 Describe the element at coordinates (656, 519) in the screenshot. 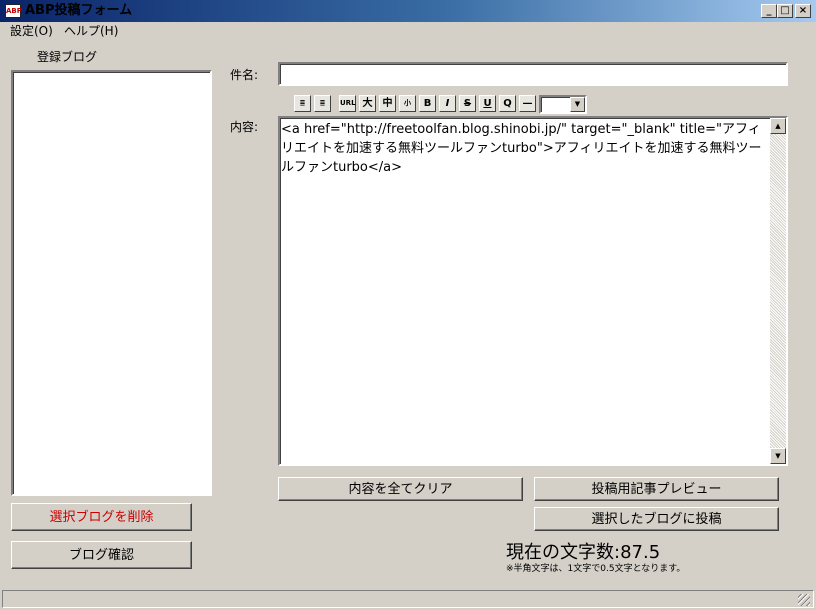

I see `post-button: 選択したブログに投稿` at that location.